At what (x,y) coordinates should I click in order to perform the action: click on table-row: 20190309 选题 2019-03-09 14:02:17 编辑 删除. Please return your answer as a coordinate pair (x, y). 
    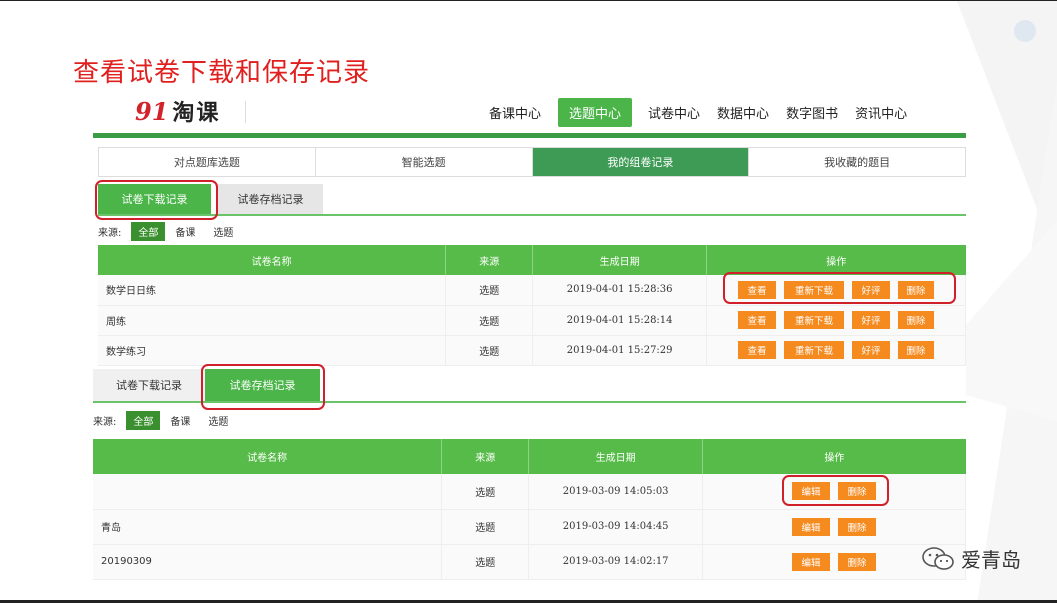
    Looking at the image, I should click on (529, 562).